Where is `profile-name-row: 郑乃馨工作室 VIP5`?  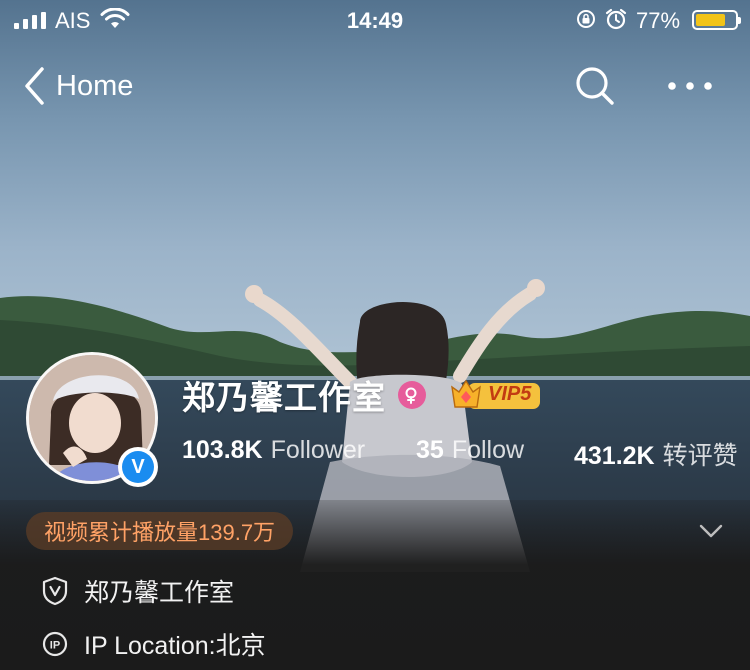 profile-name-row: 郑乃馨工作室 VIP5 is located at coordinates (362, 395).